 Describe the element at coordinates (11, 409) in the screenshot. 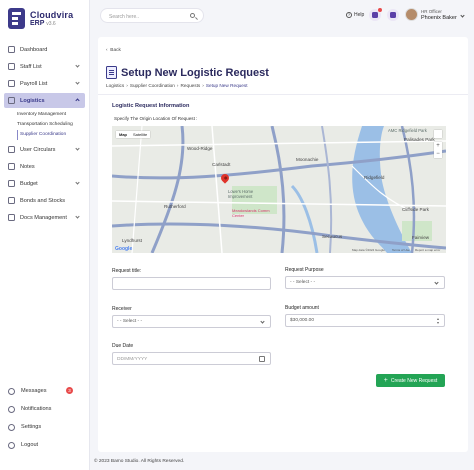

I see `bell-icon` at that location.